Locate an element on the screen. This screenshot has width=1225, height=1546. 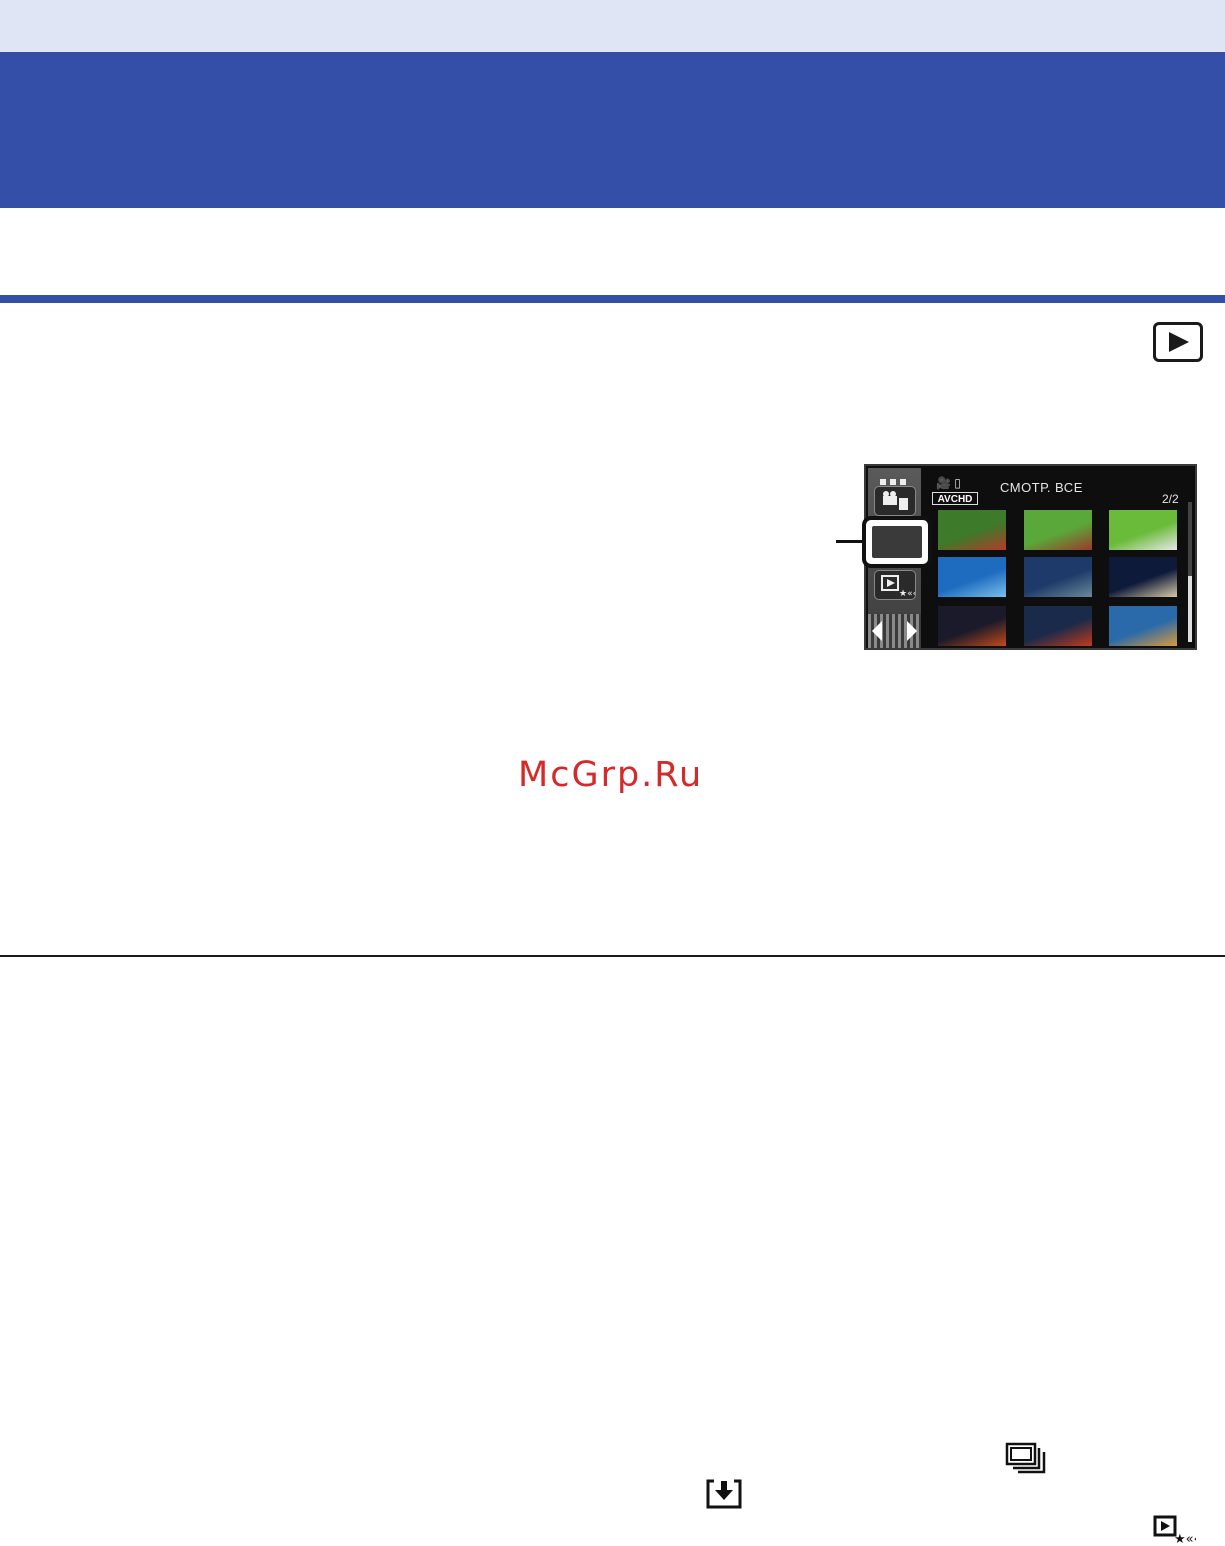
thumbnail-white-dog is located at coordinates (1143, 530).